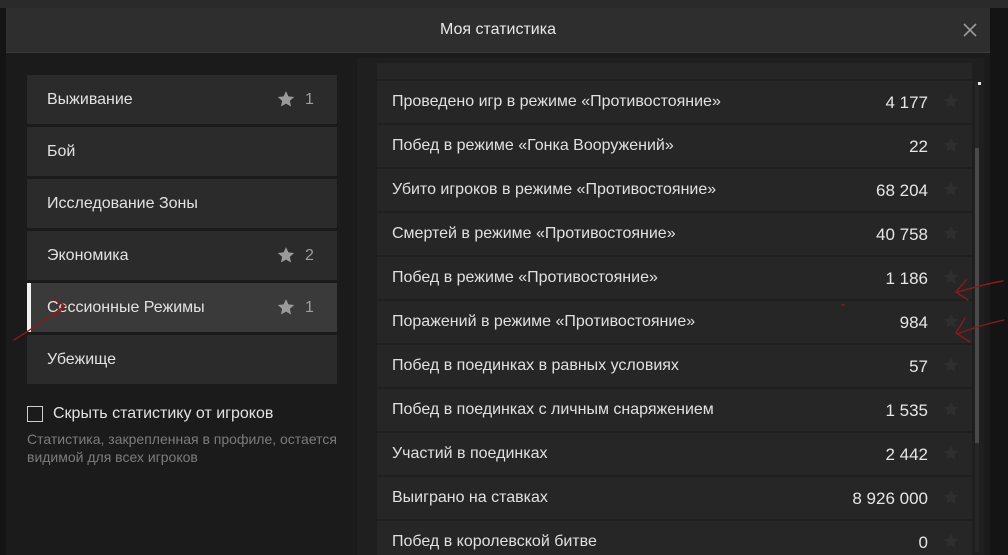  I want to click on stat-row: Смертей в режиме «Противостояние» 40 758, so click(674, 234).